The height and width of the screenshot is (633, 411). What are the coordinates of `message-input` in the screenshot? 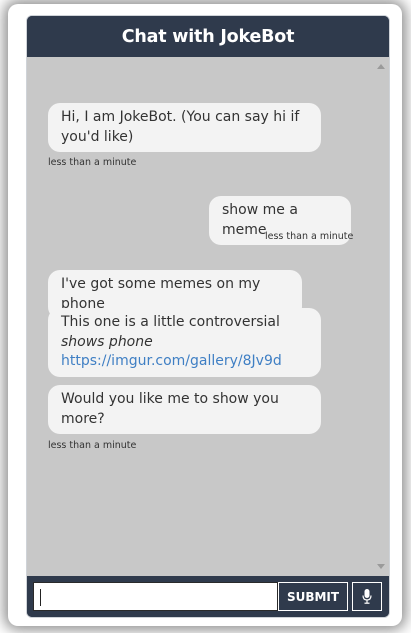 It's located at (155, 596).